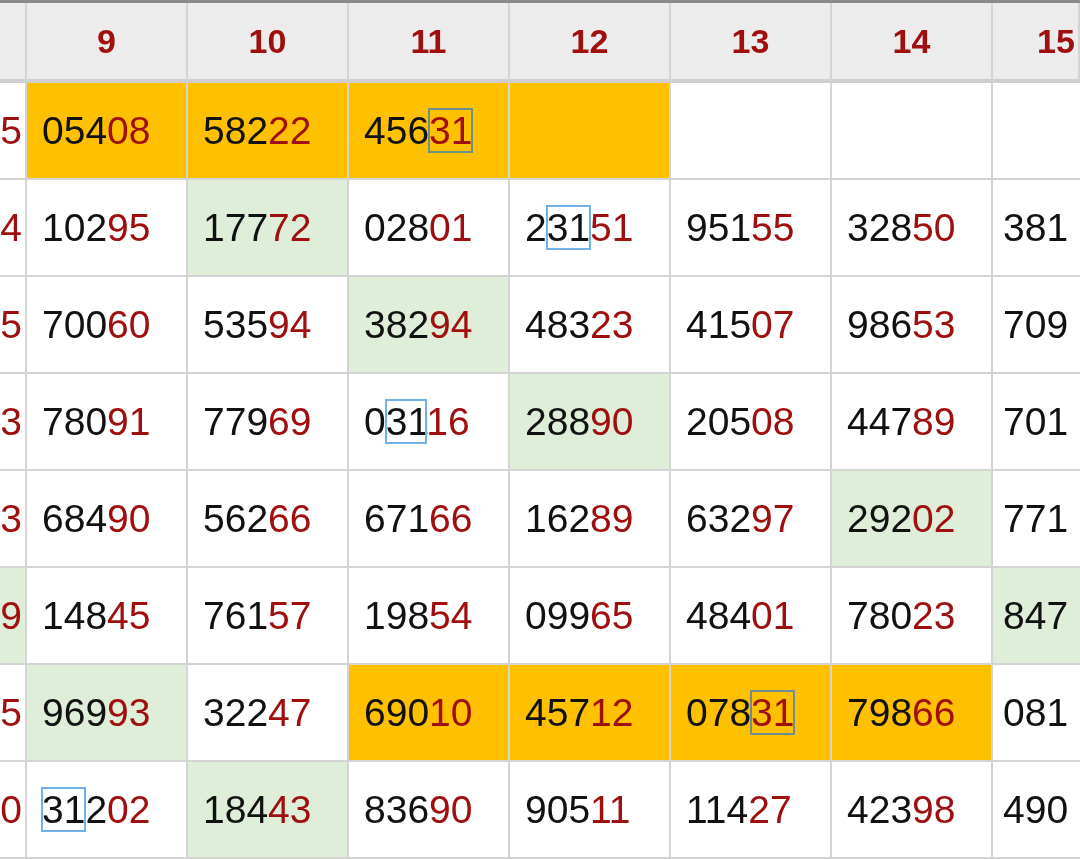 The image size is (1080, 859). I want to click on number-text: 11427, so click(739, 809).